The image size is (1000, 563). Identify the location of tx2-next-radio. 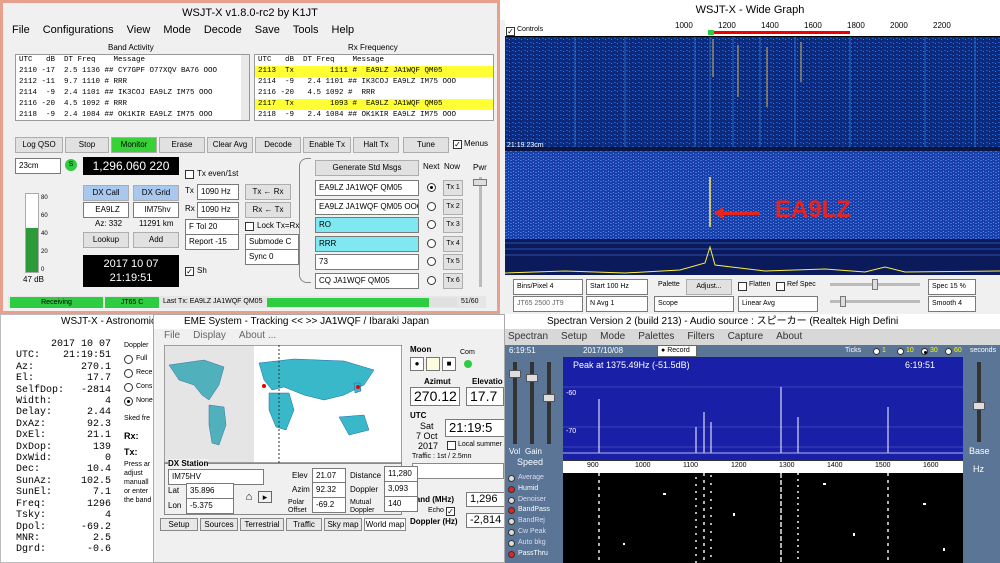
(431, 206).